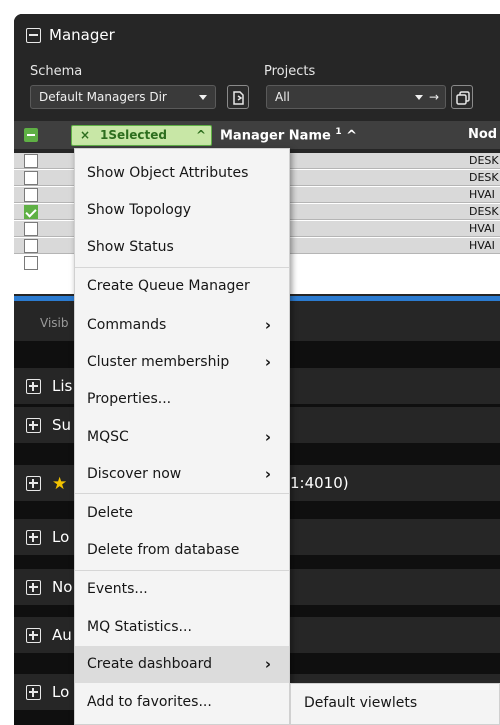  Describe the element at coordinates (352, 136) in the screenshot. I see `sort-ascending-icon: ^` at that location.